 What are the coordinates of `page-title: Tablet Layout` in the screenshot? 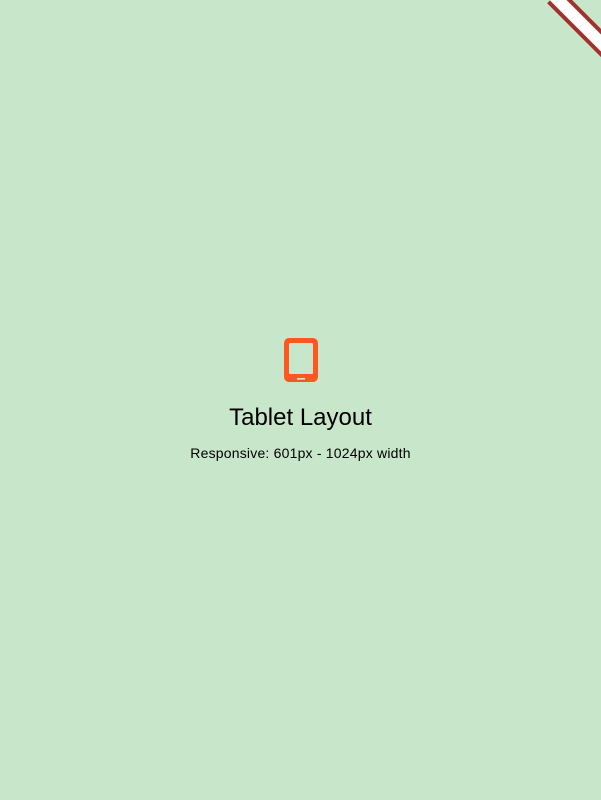 It's located at (300, 417).